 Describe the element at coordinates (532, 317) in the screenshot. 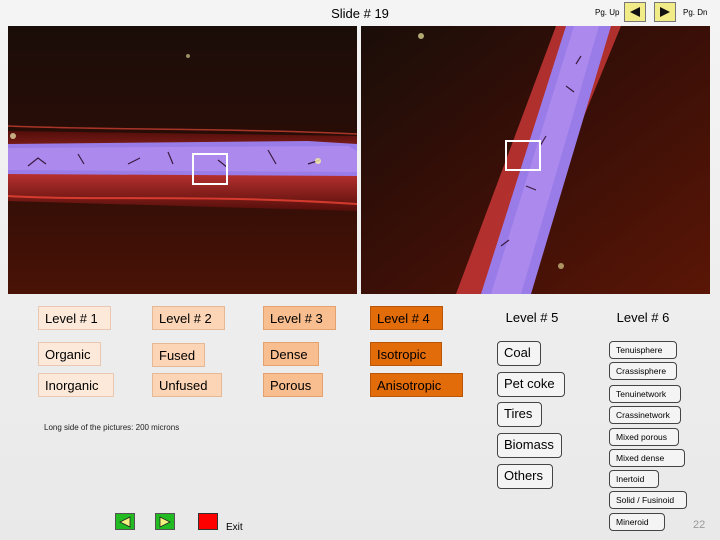

I see `level5-header: Level # 5` at that location.